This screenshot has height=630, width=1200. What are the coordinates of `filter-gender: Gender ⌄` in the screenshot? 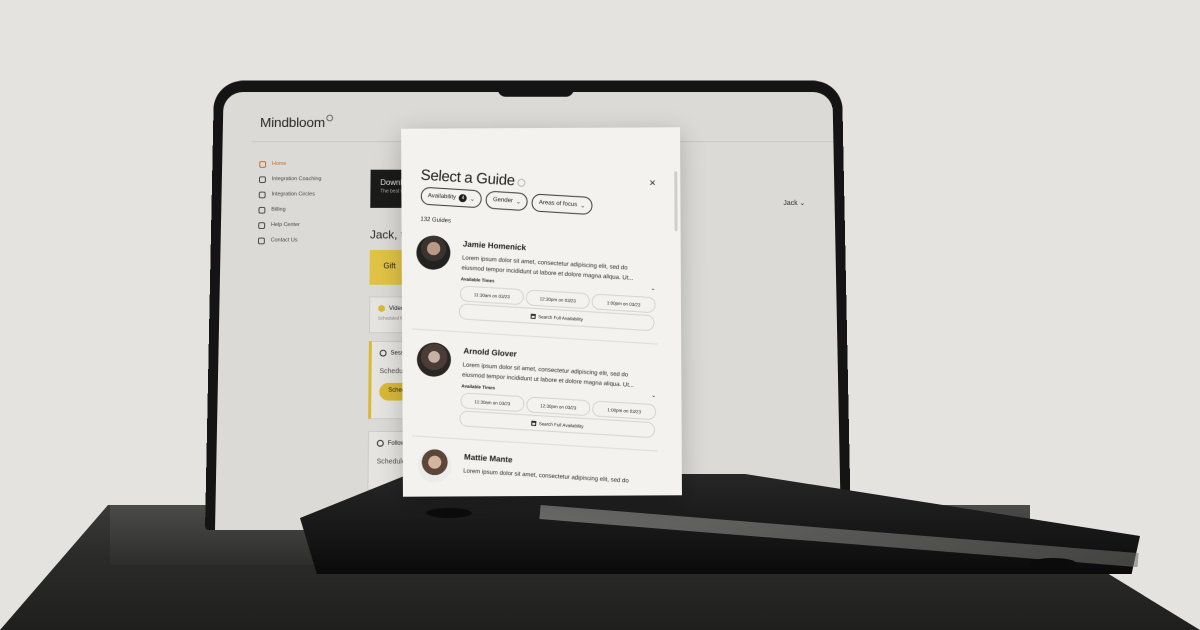 It's located at (507, 201).